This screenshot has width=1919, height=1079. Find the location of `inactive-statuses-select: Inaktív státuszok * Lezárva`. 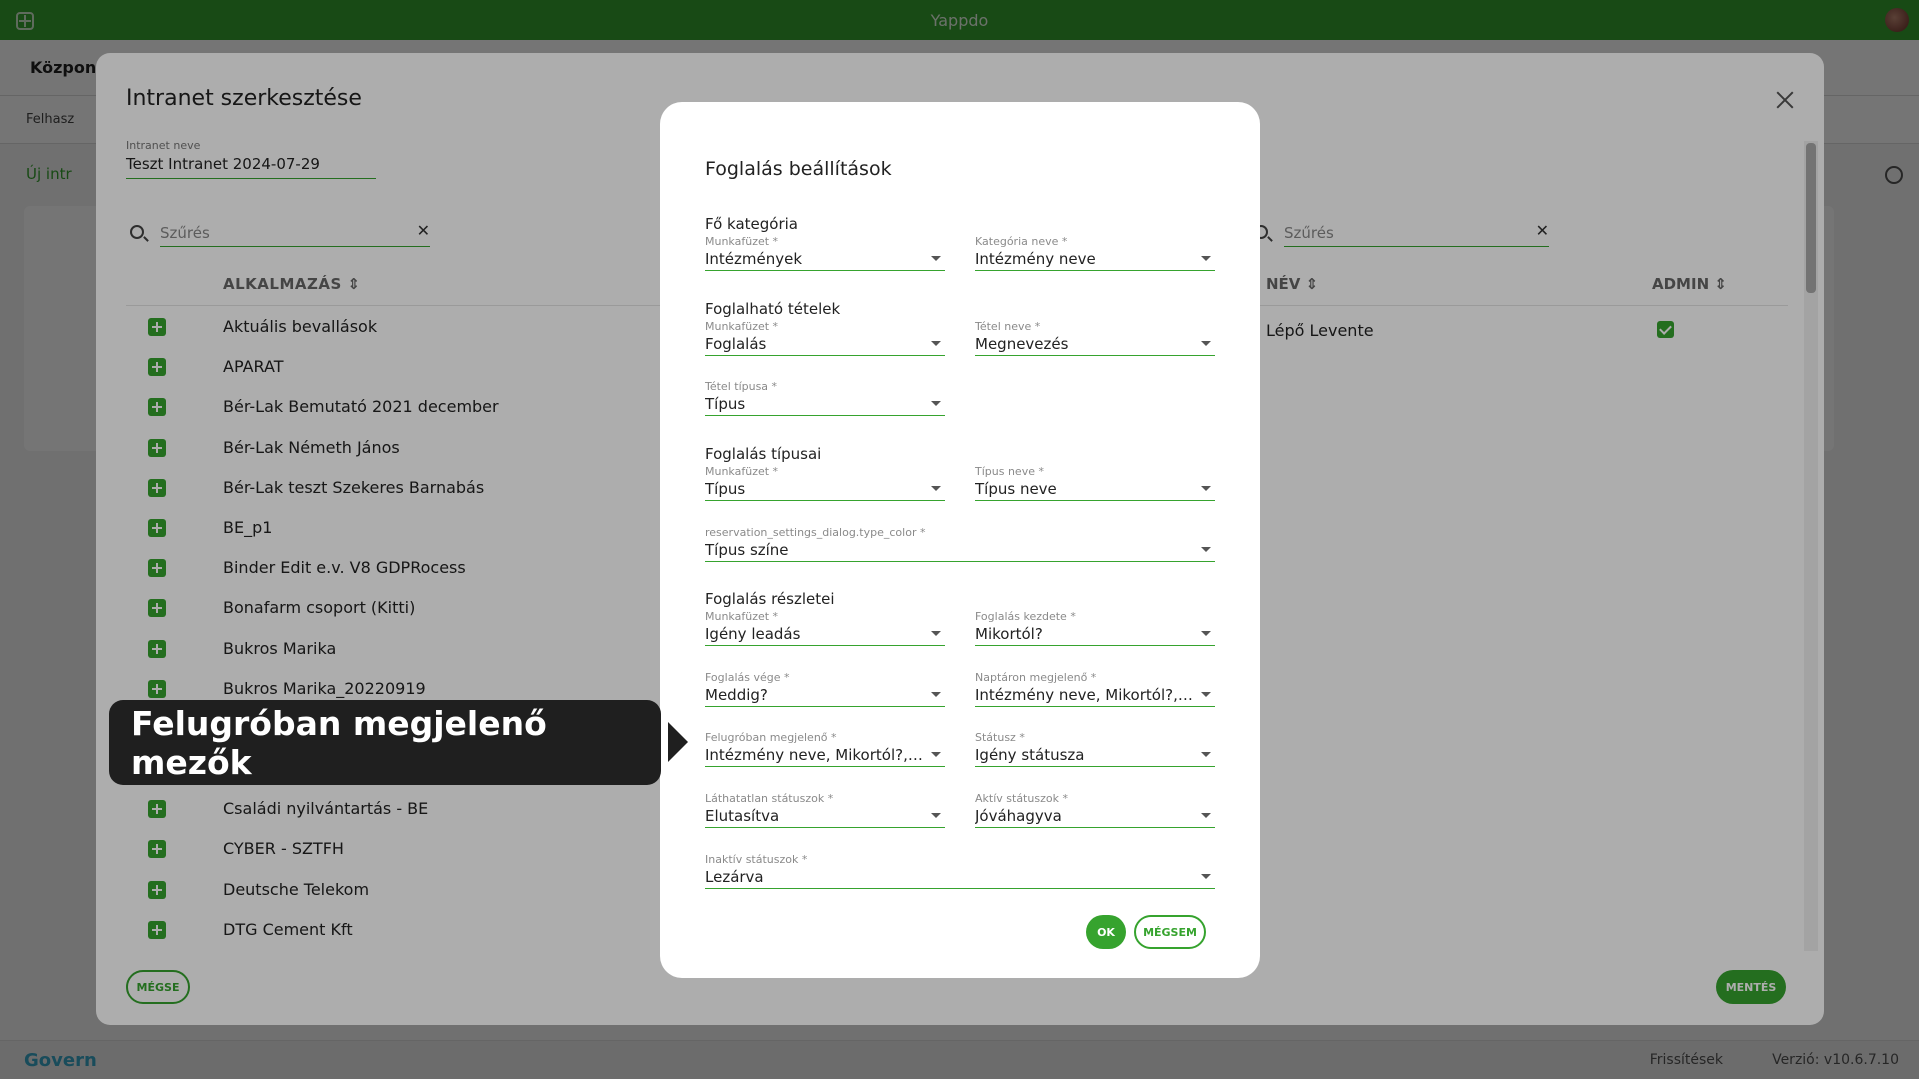

inactive-statuses-select: Inaktív státuszok * Lezárva is located at coordinates (960, 871).